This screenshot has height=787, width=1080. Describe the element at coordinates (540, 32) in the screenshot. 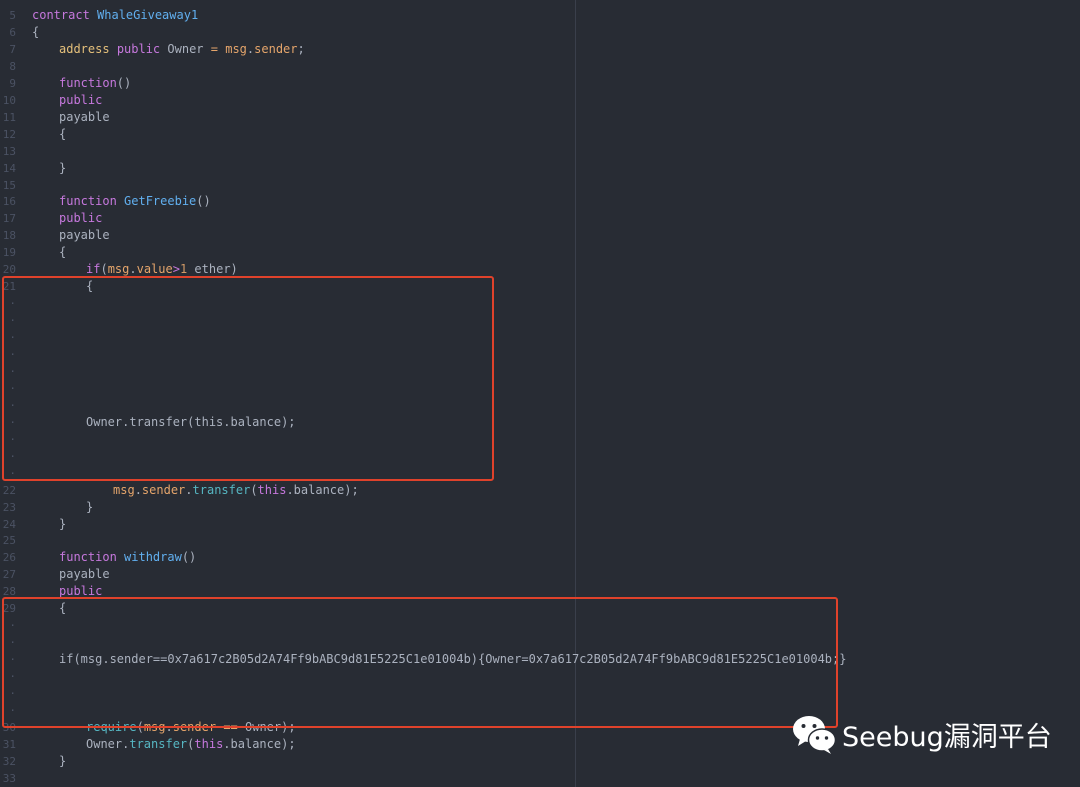

I see `code-line: 6{` at that location.